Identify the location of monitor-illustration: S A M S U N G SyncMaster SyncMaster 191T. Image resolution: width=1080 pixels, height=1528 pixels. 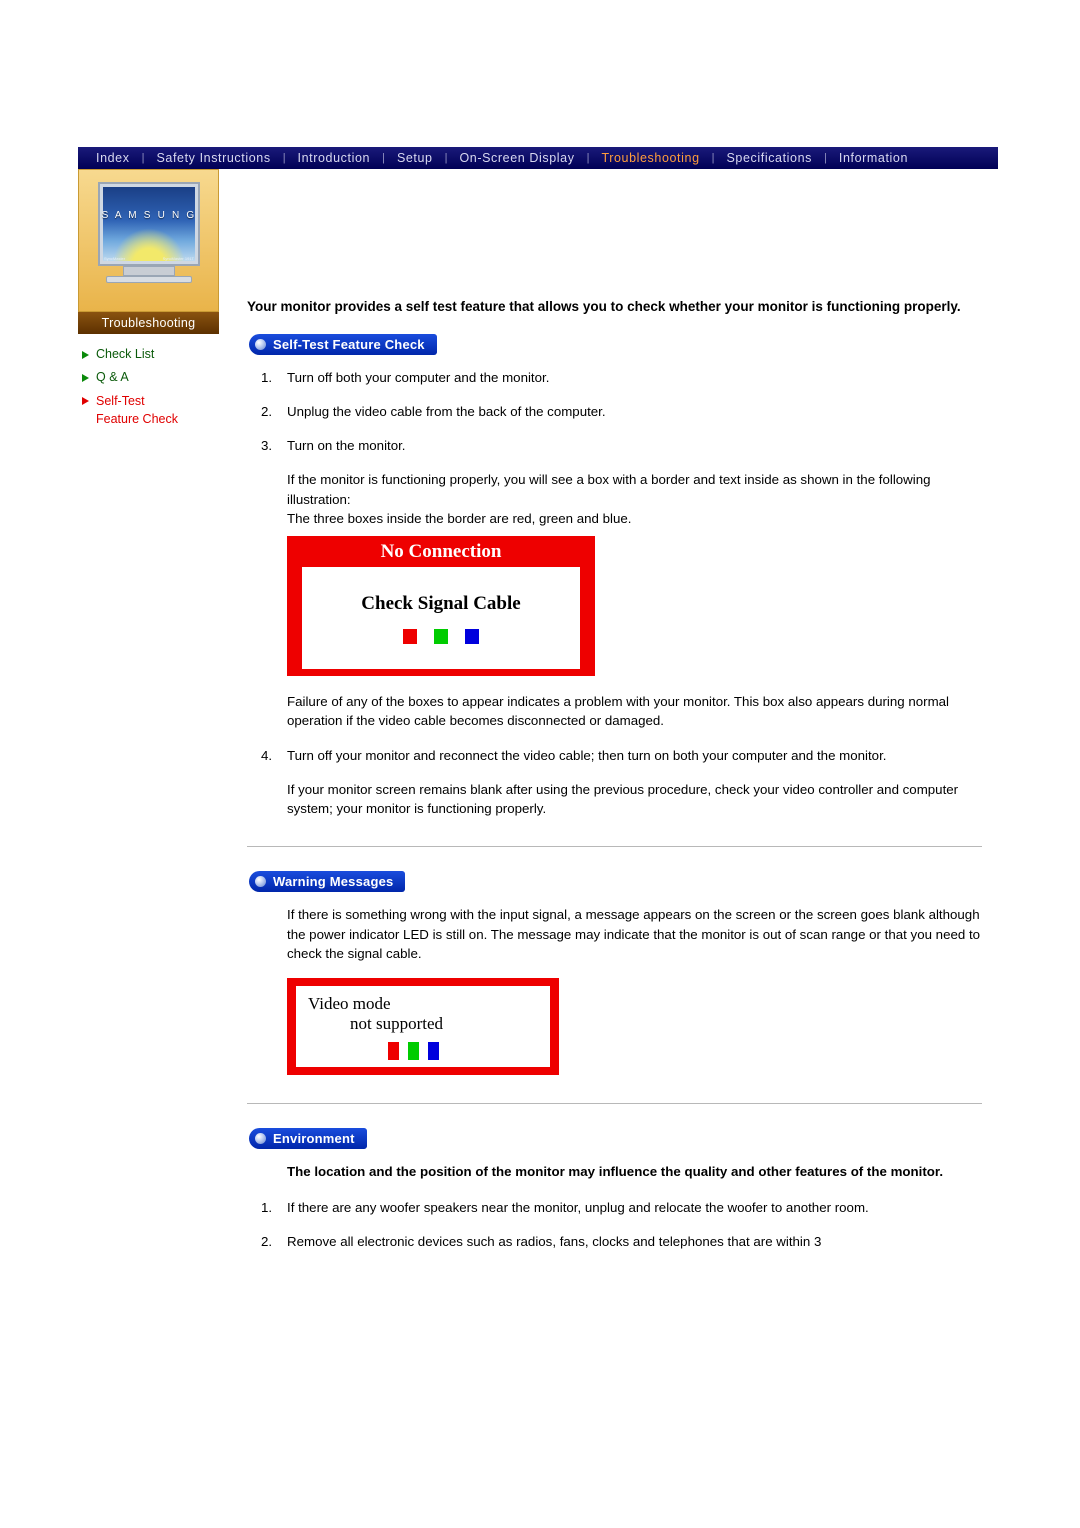
(148, 240).